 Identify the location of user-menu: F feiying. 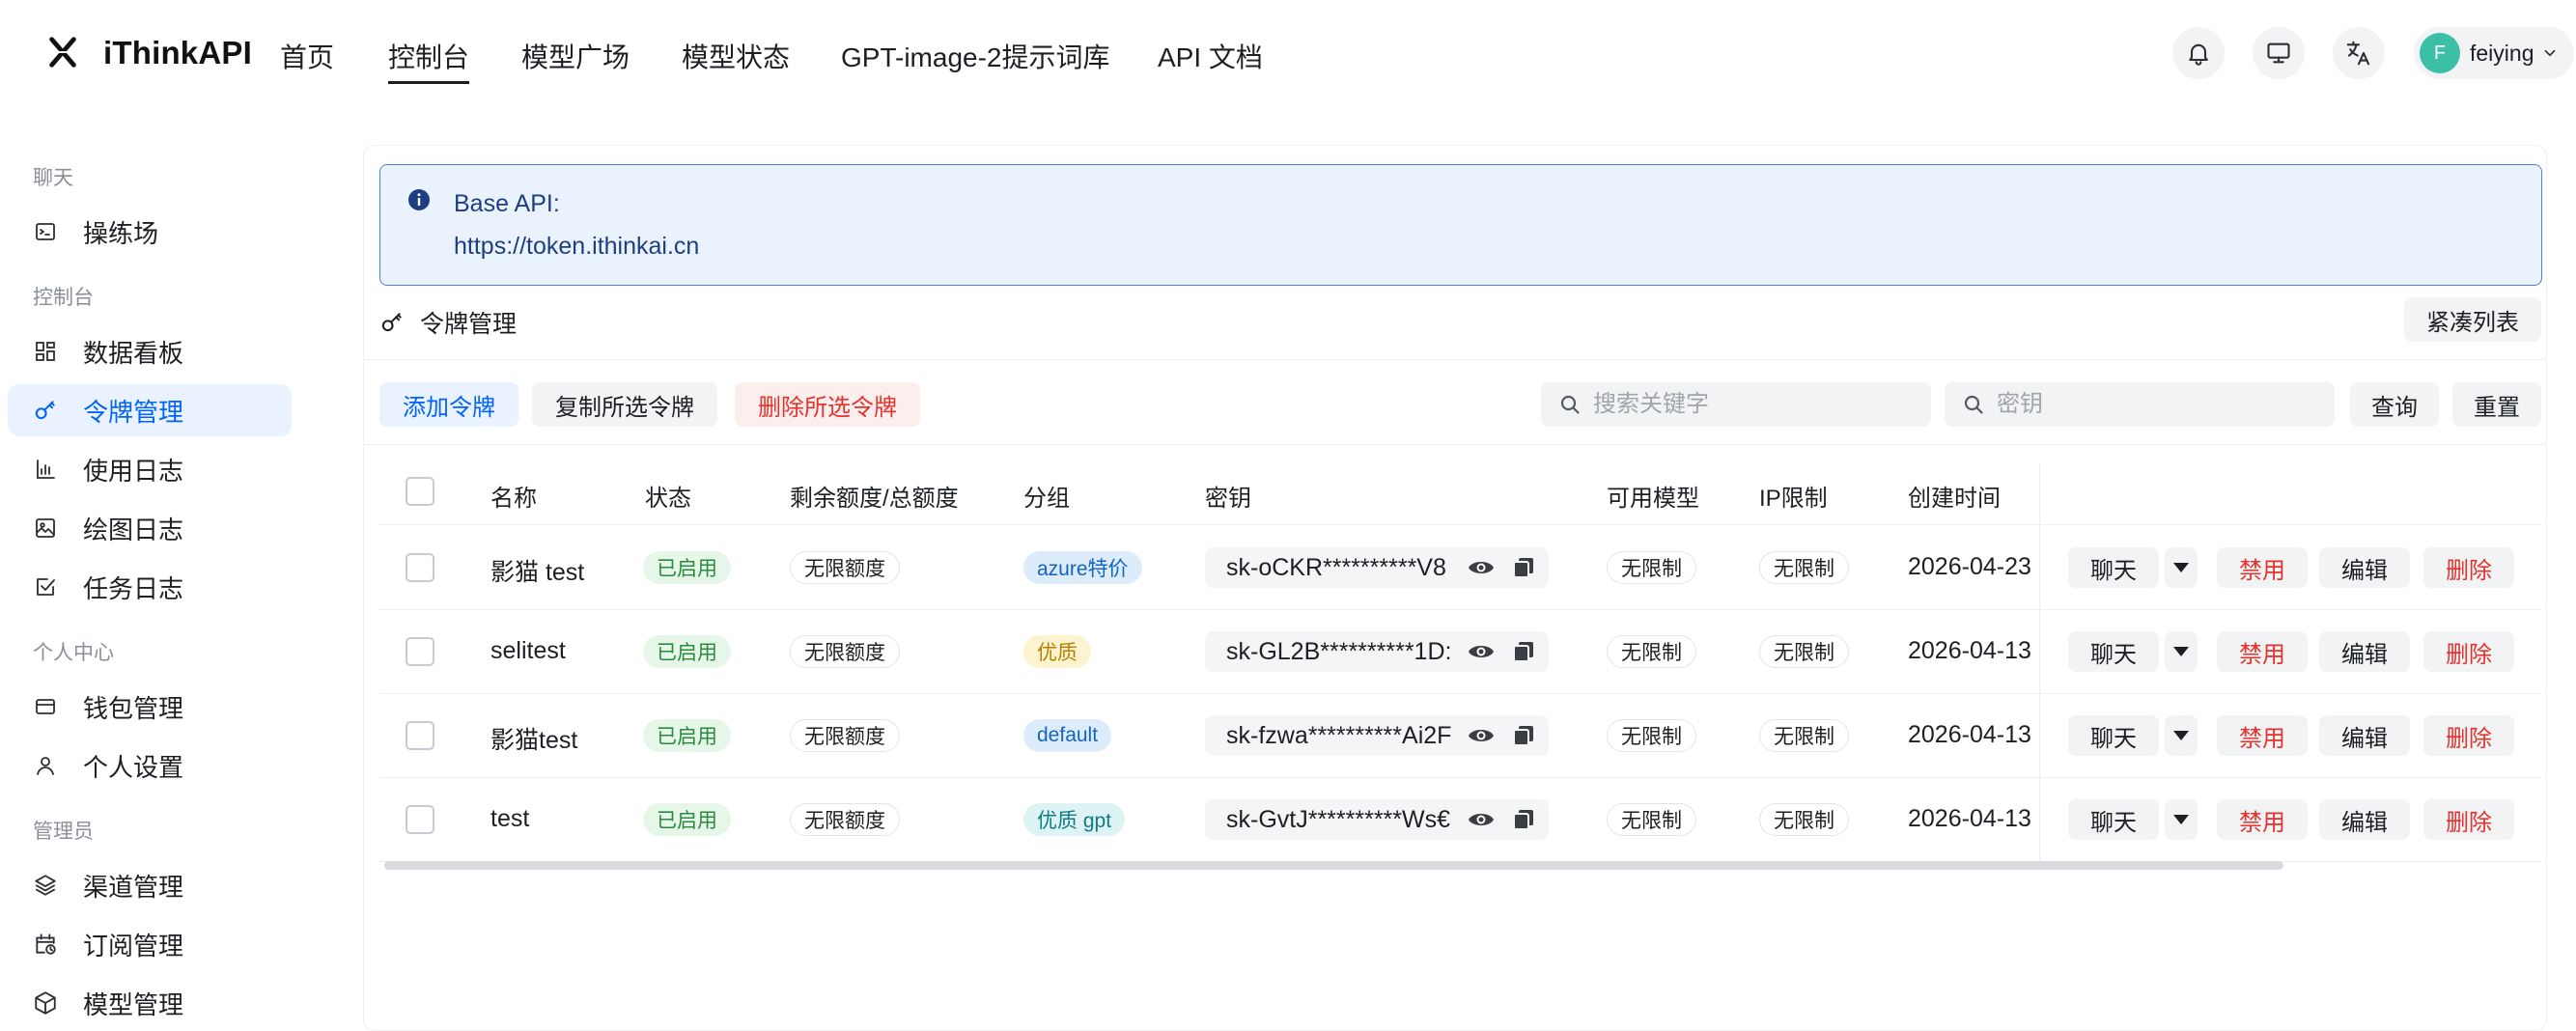
(2494, 53).